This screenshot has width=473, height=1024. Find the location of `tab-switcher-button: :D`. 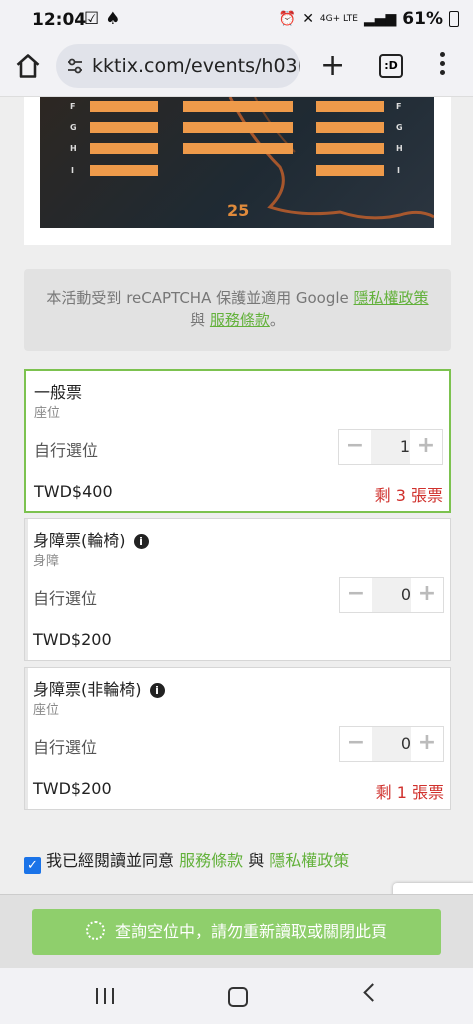

tab-switcher-button: :D is located at coordinates (391, 66).